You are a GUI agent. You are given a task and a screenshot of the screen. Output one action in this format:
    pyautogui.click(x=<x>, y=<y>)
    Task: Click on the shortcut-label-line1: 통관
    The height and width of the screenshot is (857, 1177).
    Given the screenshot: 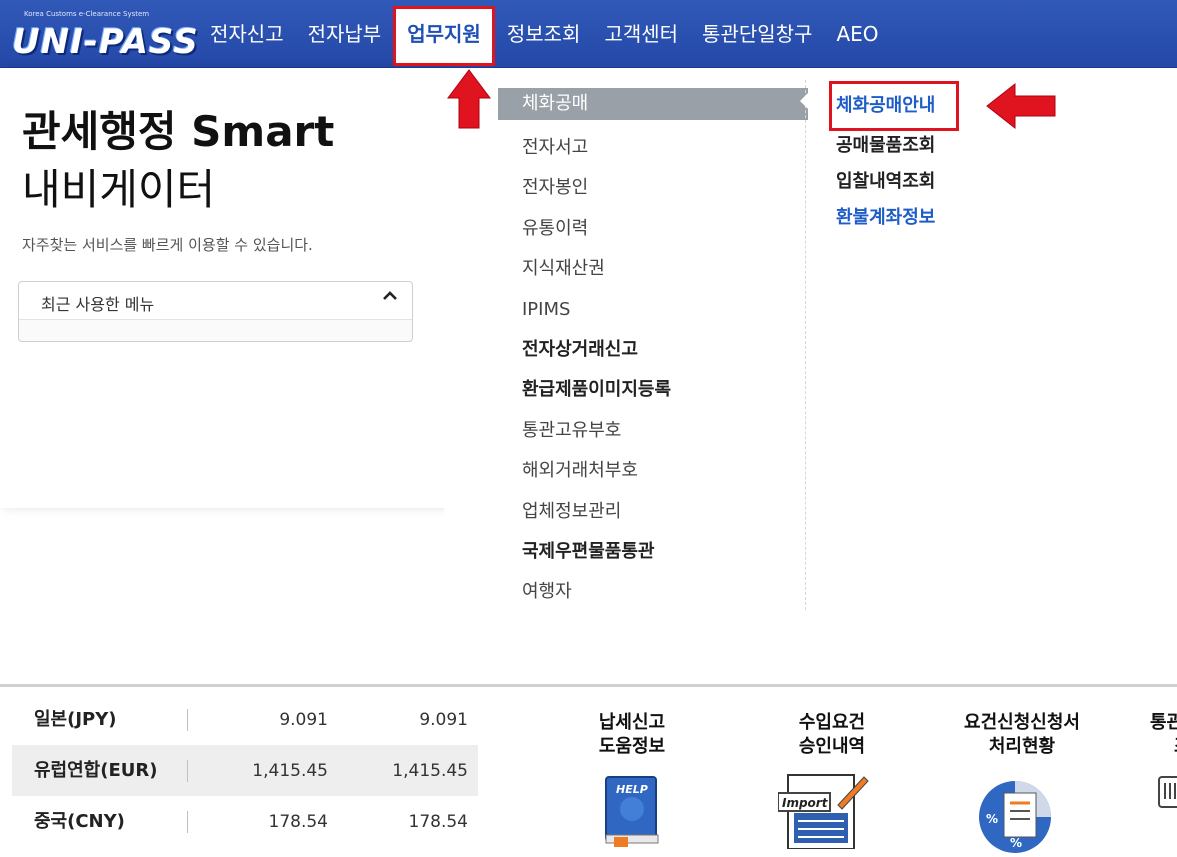 What is the action you would take?
    pyautogui.click(x=1163, y=722)
    